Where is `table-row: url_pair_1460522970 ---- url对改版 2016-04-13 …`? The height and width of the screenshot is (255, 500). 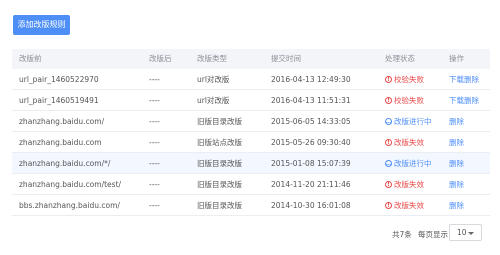
table-row: url_pair_1460522970 ---- url对改版 2016-04-13 … is located at coordinates (251, 79).